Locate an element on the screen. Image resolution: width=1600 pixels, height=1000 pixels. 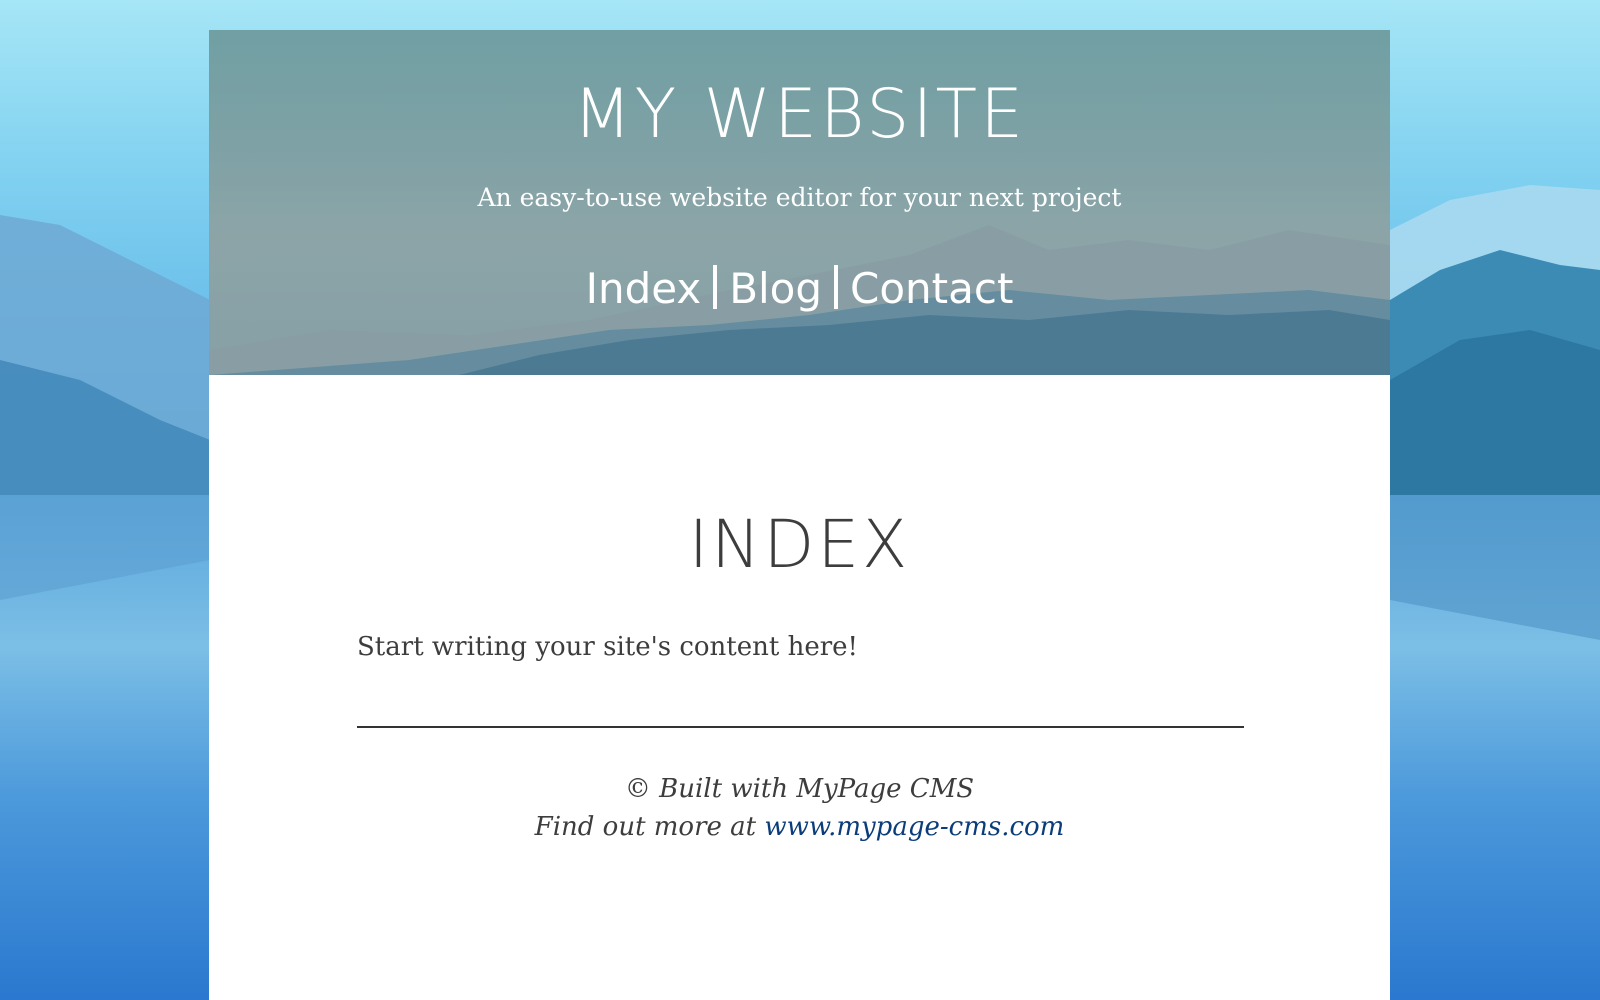
content-divider is located at coordinates (800, 727).